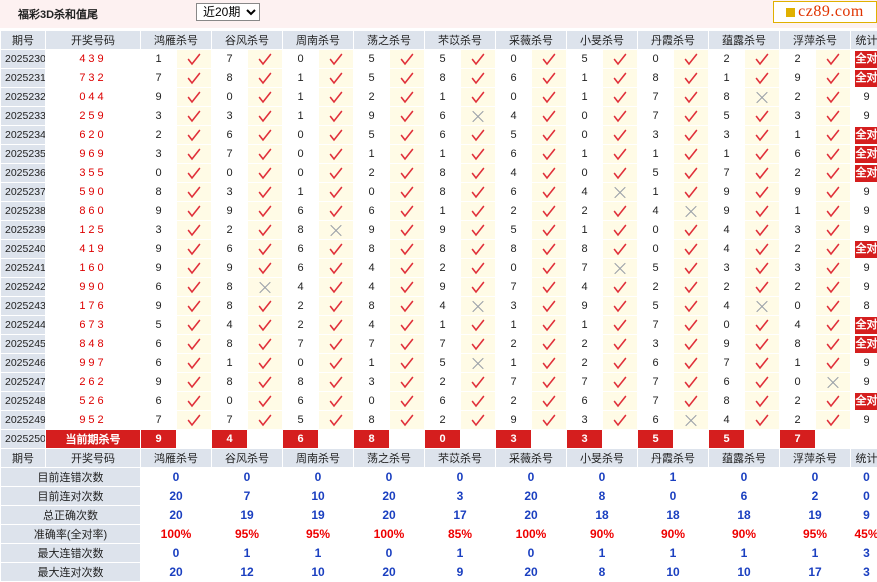 This screenshot has height=582, width=877. What do you see at coordinates (864, 515) in the screenshot?
I see `summary-stat: 9` at bounding box center [864, 515].